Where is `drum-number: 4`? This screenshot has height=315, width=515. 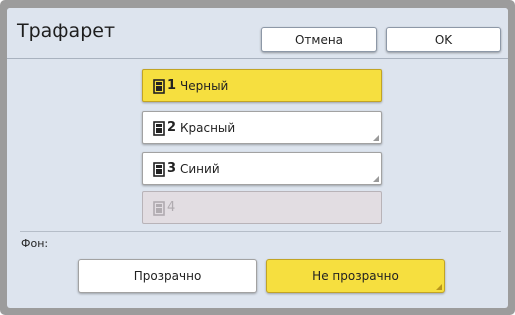
drum-number: 4 is located at coordinates (171, 207).